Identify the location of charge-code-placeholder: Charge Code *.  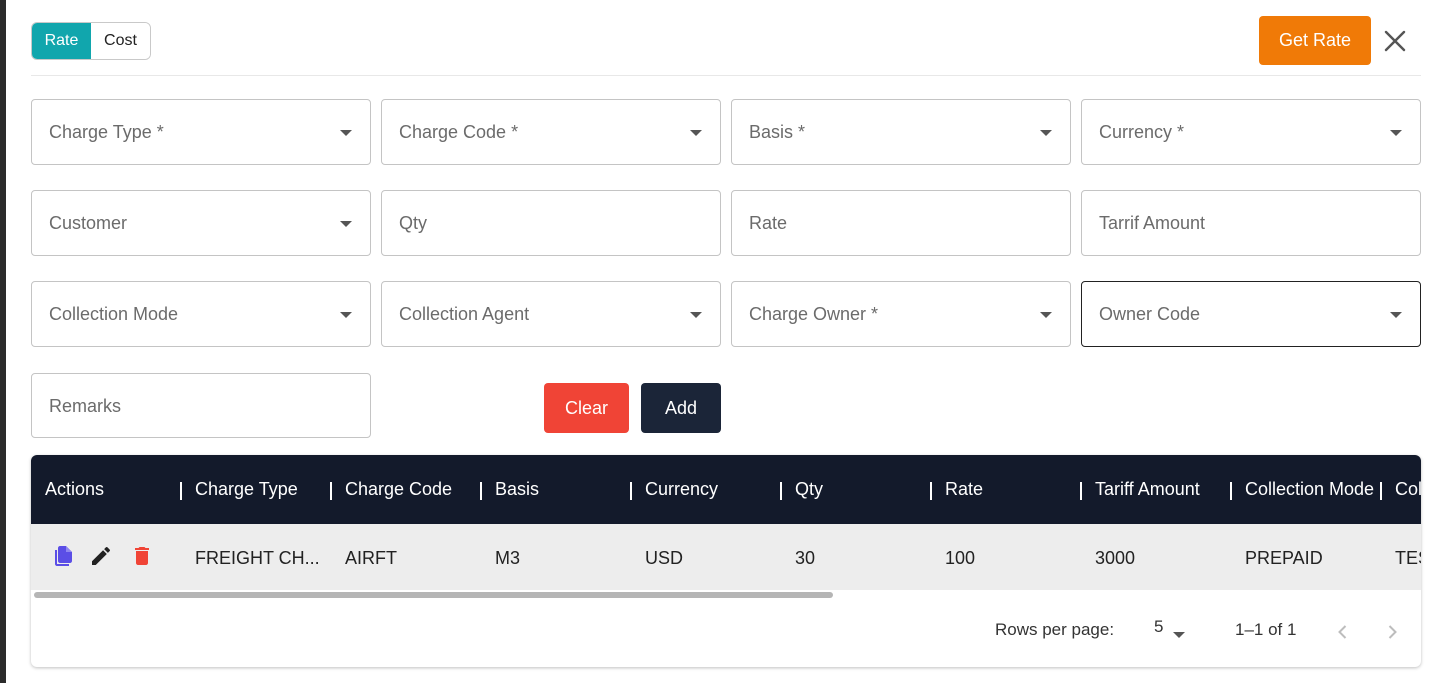
(459, 132).